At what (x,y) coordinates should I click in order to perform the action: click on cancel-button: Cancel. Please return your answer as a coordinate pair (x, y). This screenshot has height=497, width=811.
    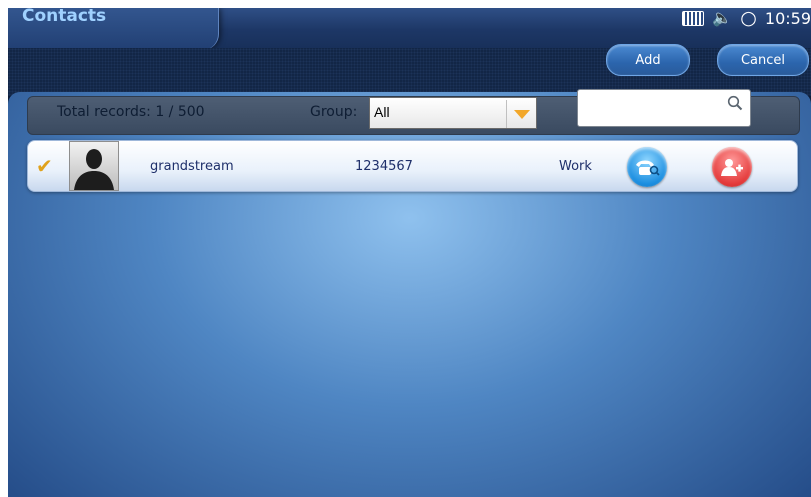
    Looking at the image, I should click on (763, 60).